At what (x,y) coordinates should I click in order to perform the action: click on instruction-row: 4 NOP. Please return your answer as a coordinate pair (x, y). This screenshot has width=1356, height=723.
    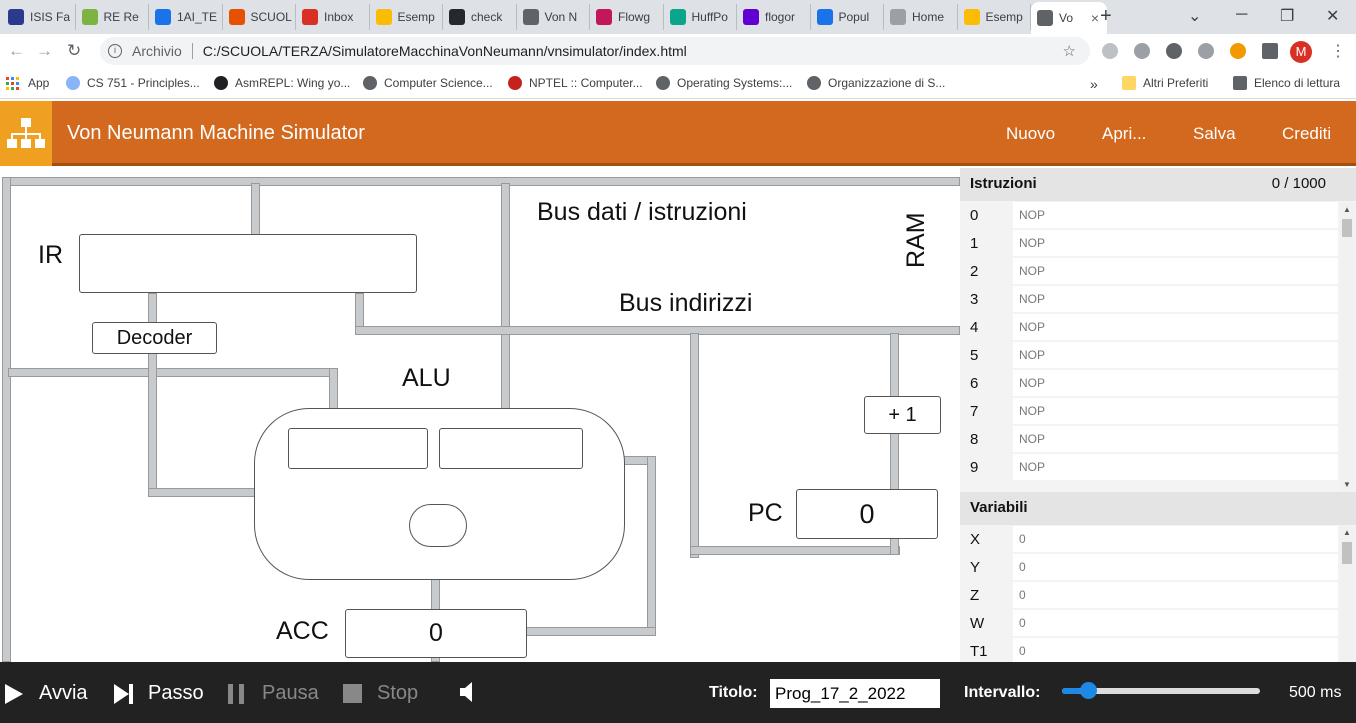
    Looking at the image, I should click on (1150, 327).